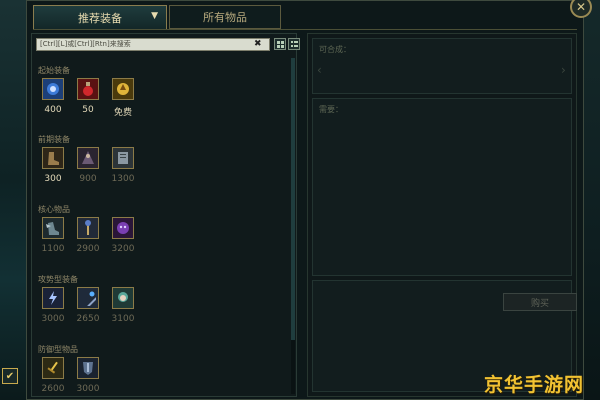 Image resolution: width=600 pixels, height=400 pixels. What do you see at coordinates (53, 158) in the screenshot?
I see `boots-icon` at bounding box center [53, 158].